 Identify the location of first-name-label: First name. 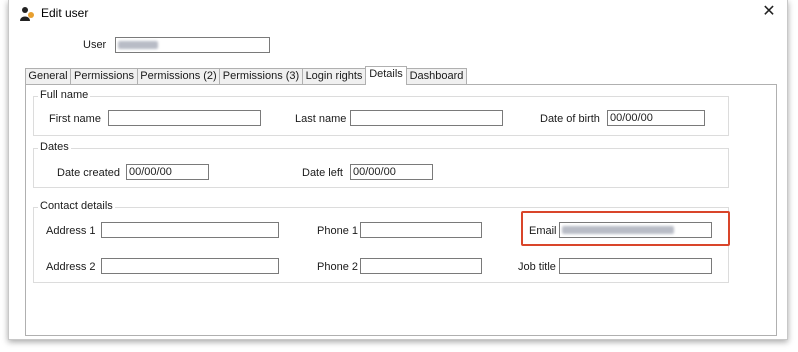
(75, 119).